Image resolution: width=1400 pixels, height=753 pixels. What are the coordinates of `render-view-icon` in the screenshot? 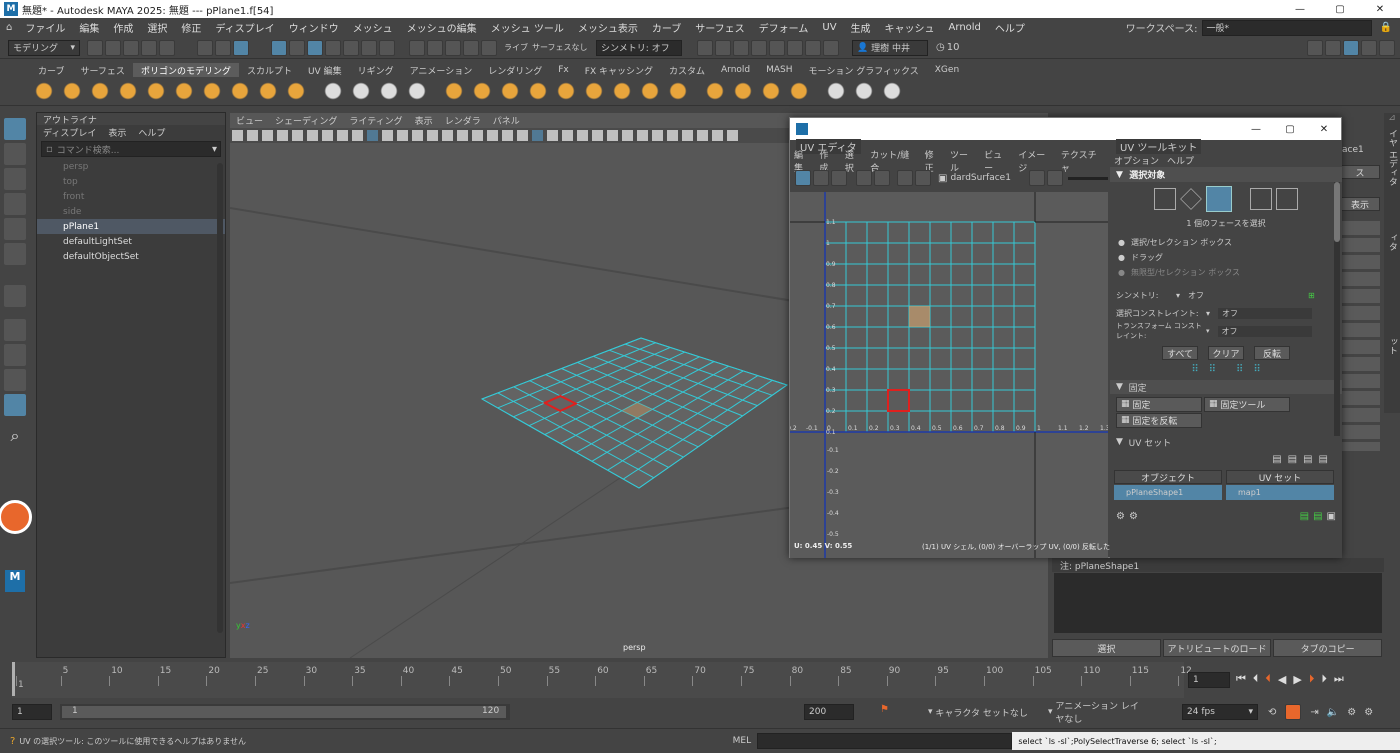 It's located at (759, 47).